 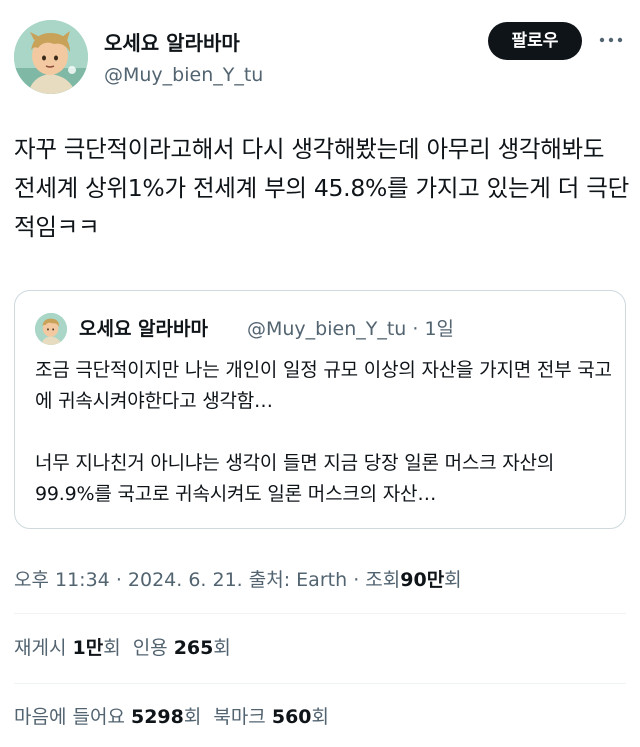 I want to click on reposts-count: 1만, so click(x=88, y=648).